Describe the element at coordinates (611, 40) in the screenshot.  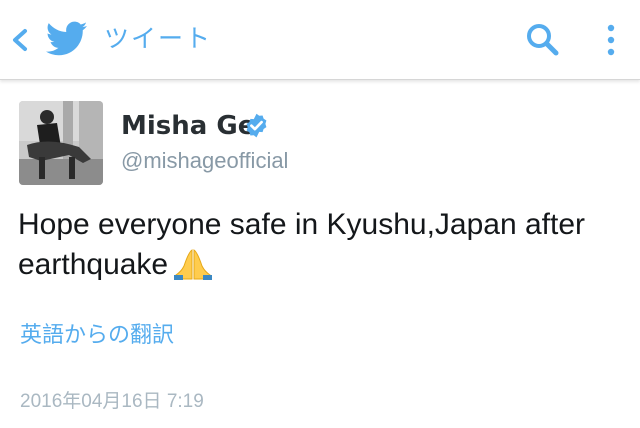
I see `more-vertical-icon` at that location.